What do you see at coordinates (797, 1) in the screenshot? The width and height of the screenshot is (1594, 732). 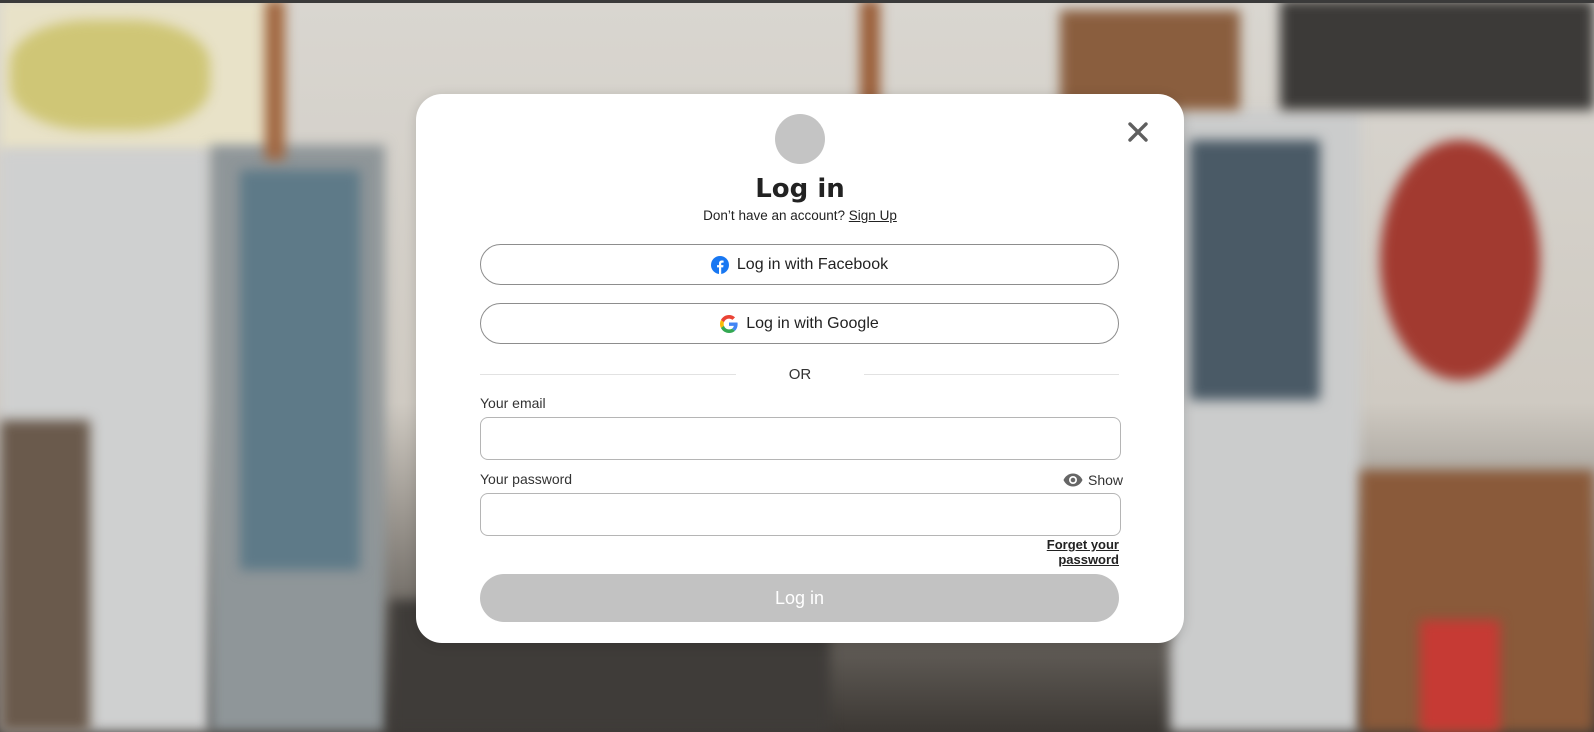 I see `top-border` at bounding box center [797, 1].